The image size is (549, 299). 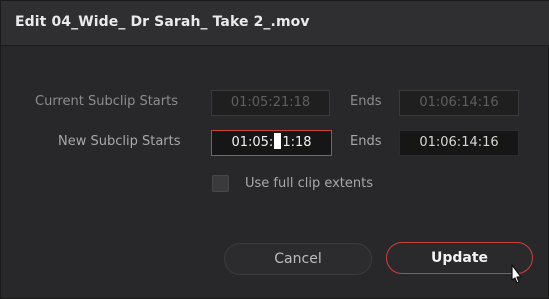 I want to click on new-subclip-starts-label: New Subclip Starts, so click(x=119, y=141).